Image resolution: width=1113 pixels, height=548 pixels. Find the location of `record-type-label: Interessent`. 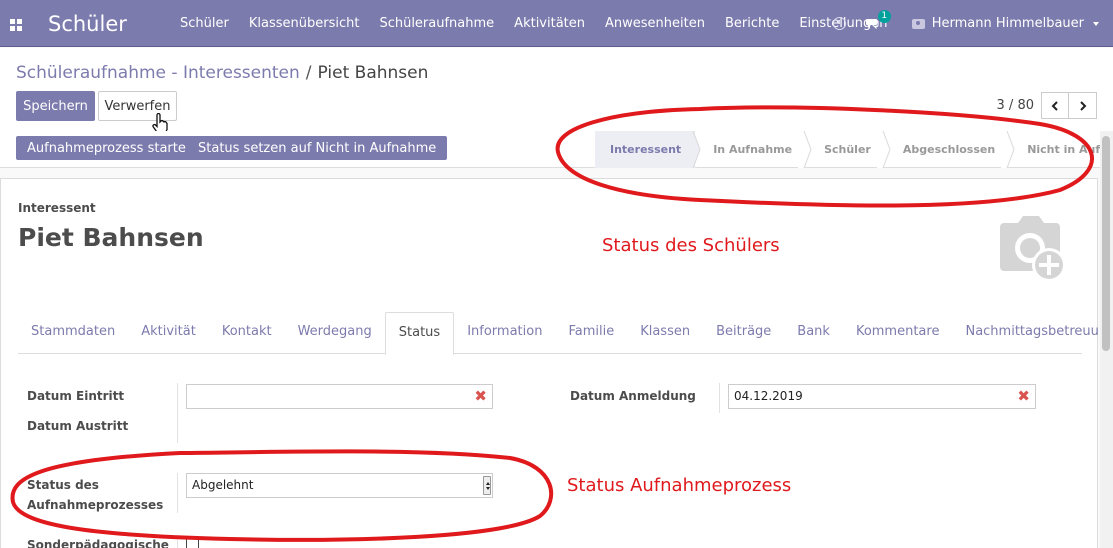

record-type-label: Interessent is located at coordinates (57, 208).